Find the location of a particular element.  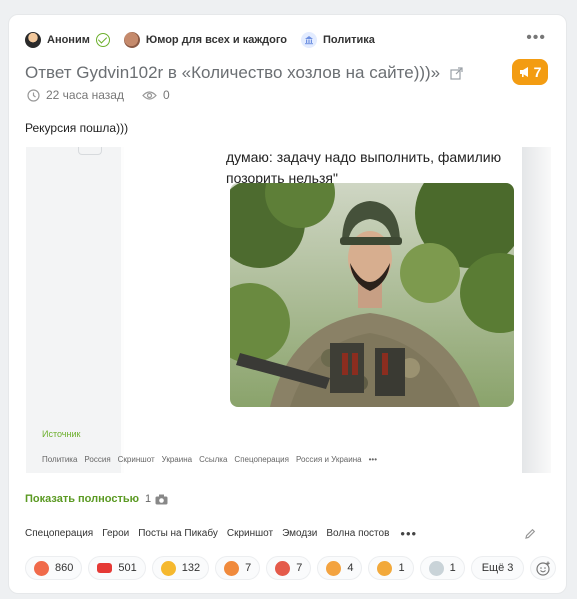

view-count: 0 is located at coordinates (166, 95).